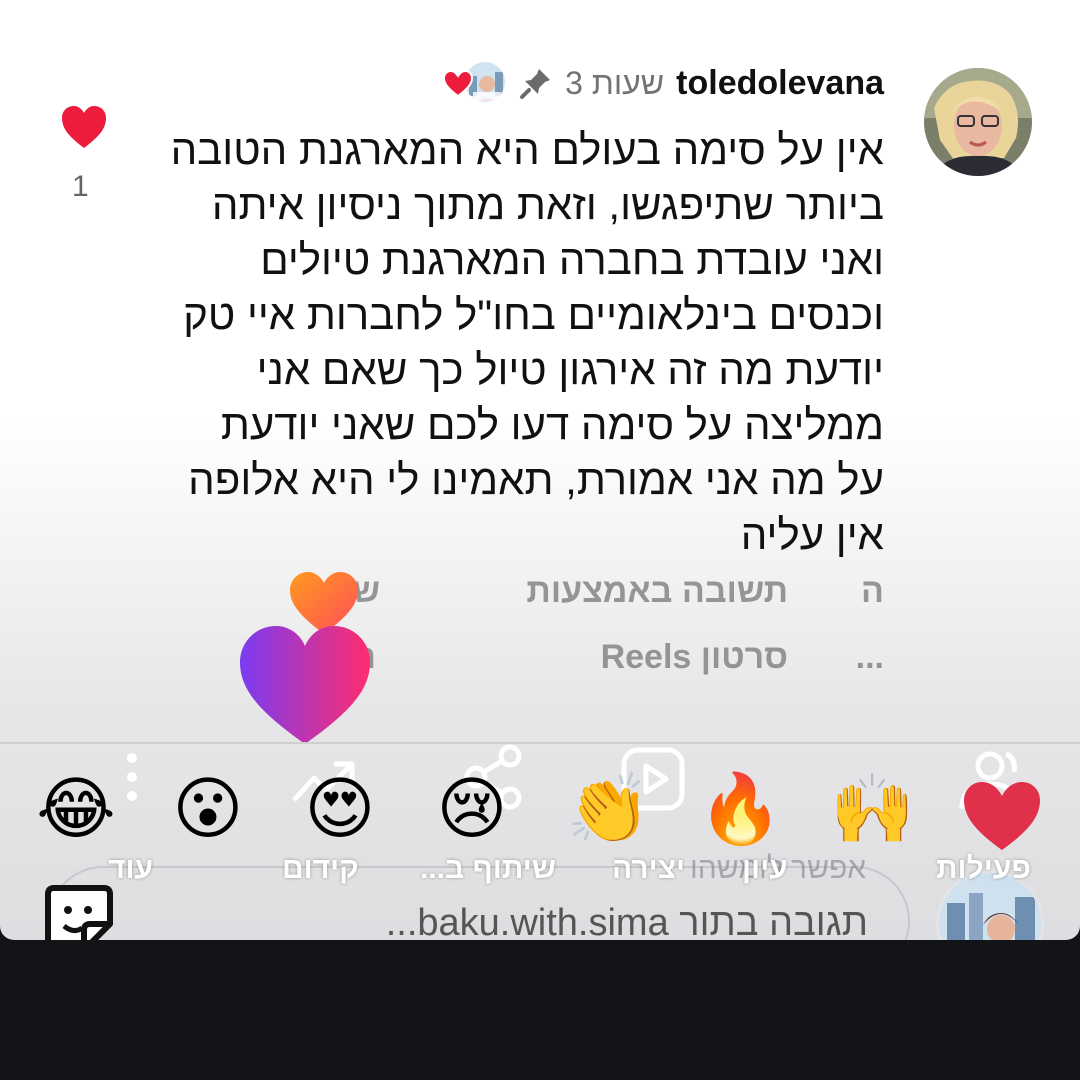 The width and height of the screenshot is (1080, 1080). Describe the element at coordinates (130, 869) in the screenshot. I see `menu-more-label: עוד` at that location.